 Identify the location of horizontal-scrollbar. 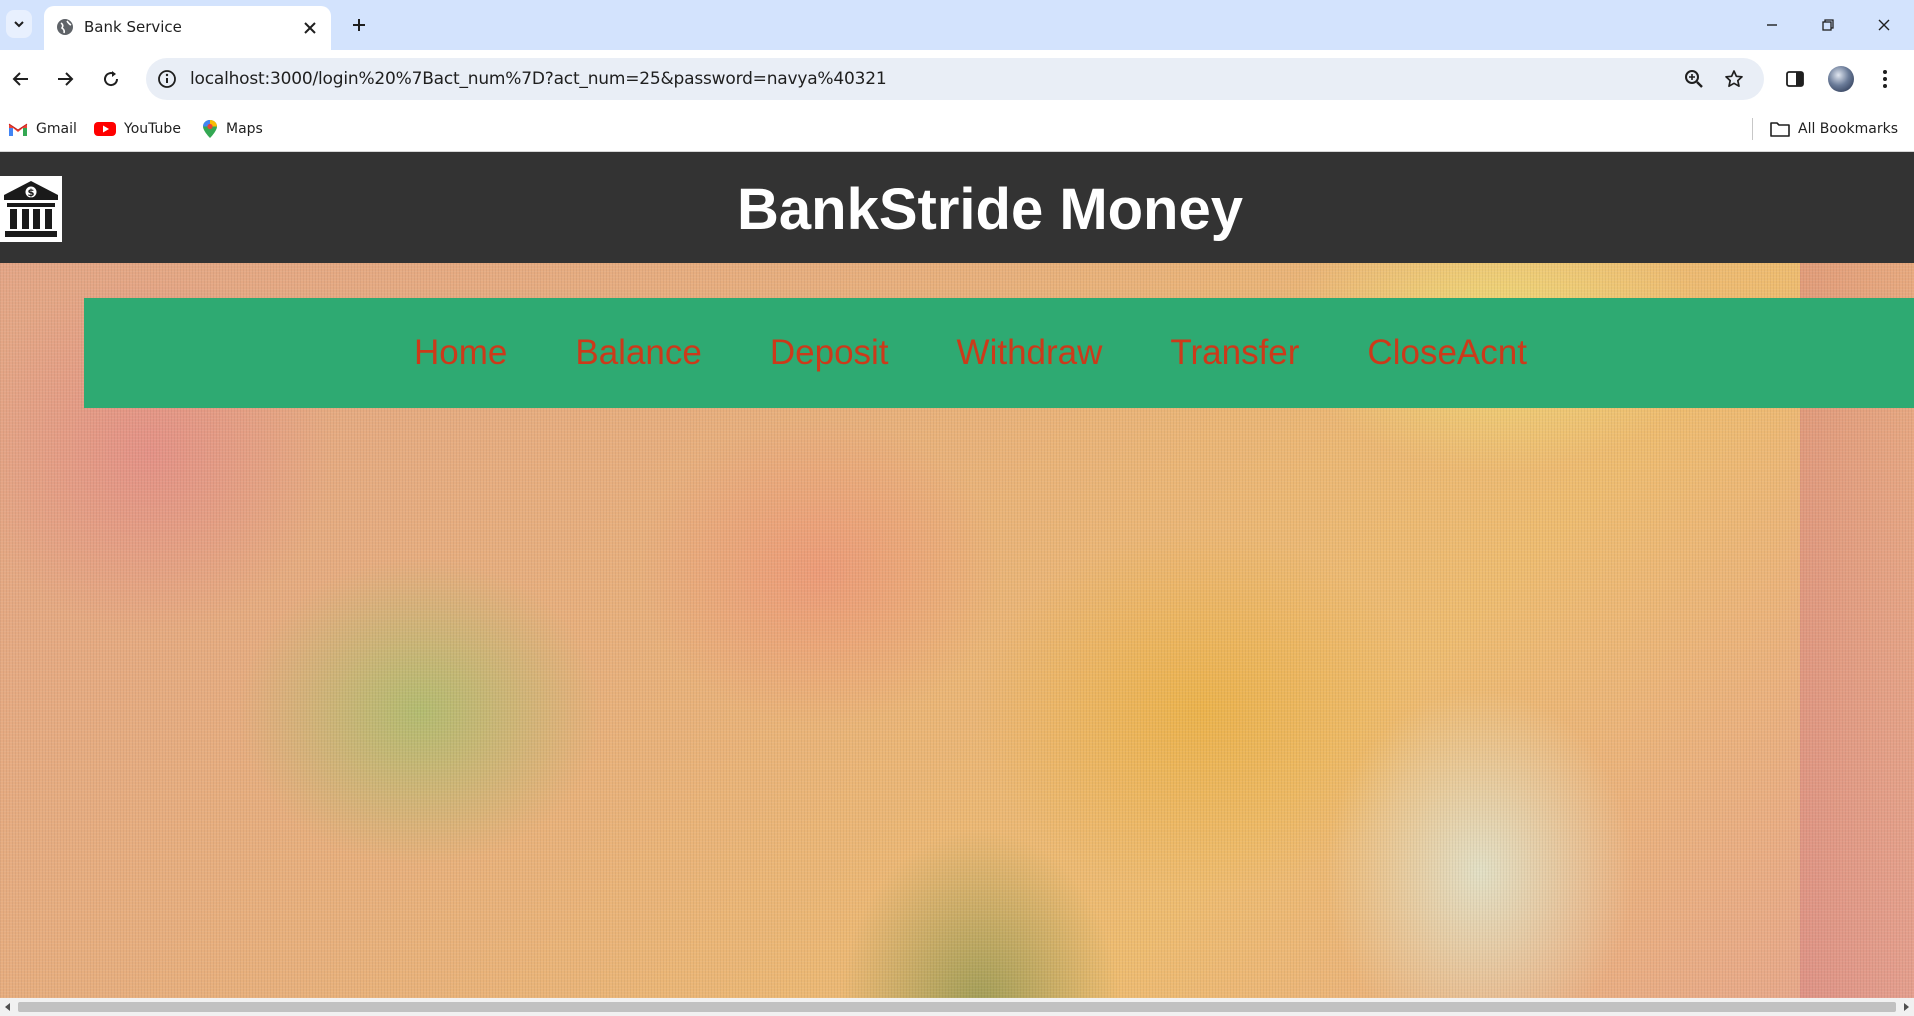
(957, 1007).